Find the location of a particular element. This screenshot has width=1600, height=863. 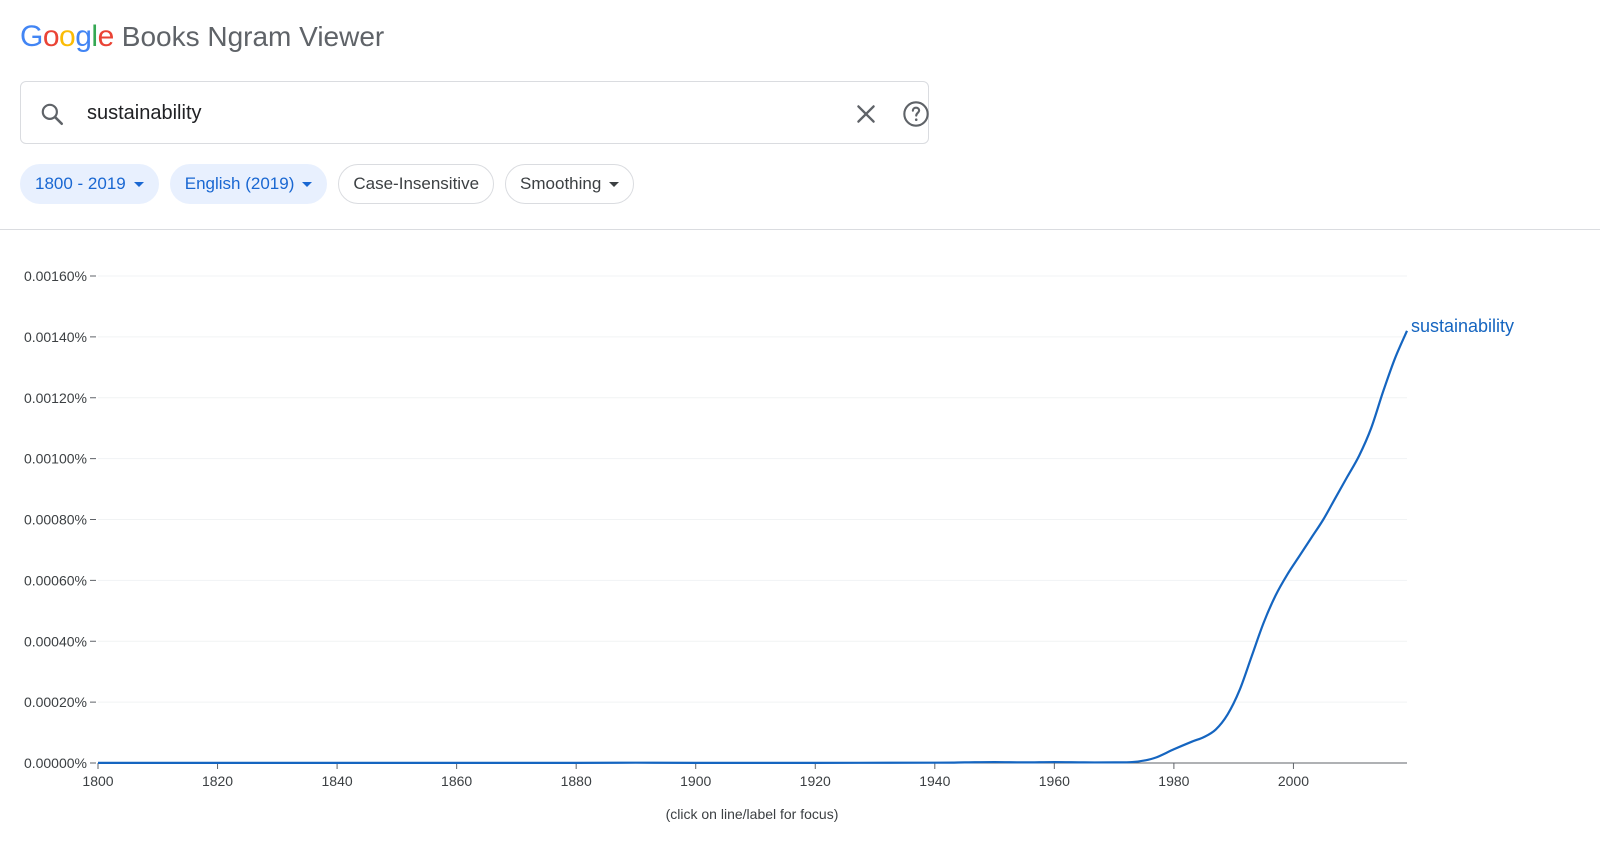

google-logo: Google is located at coordinates (67, 37).